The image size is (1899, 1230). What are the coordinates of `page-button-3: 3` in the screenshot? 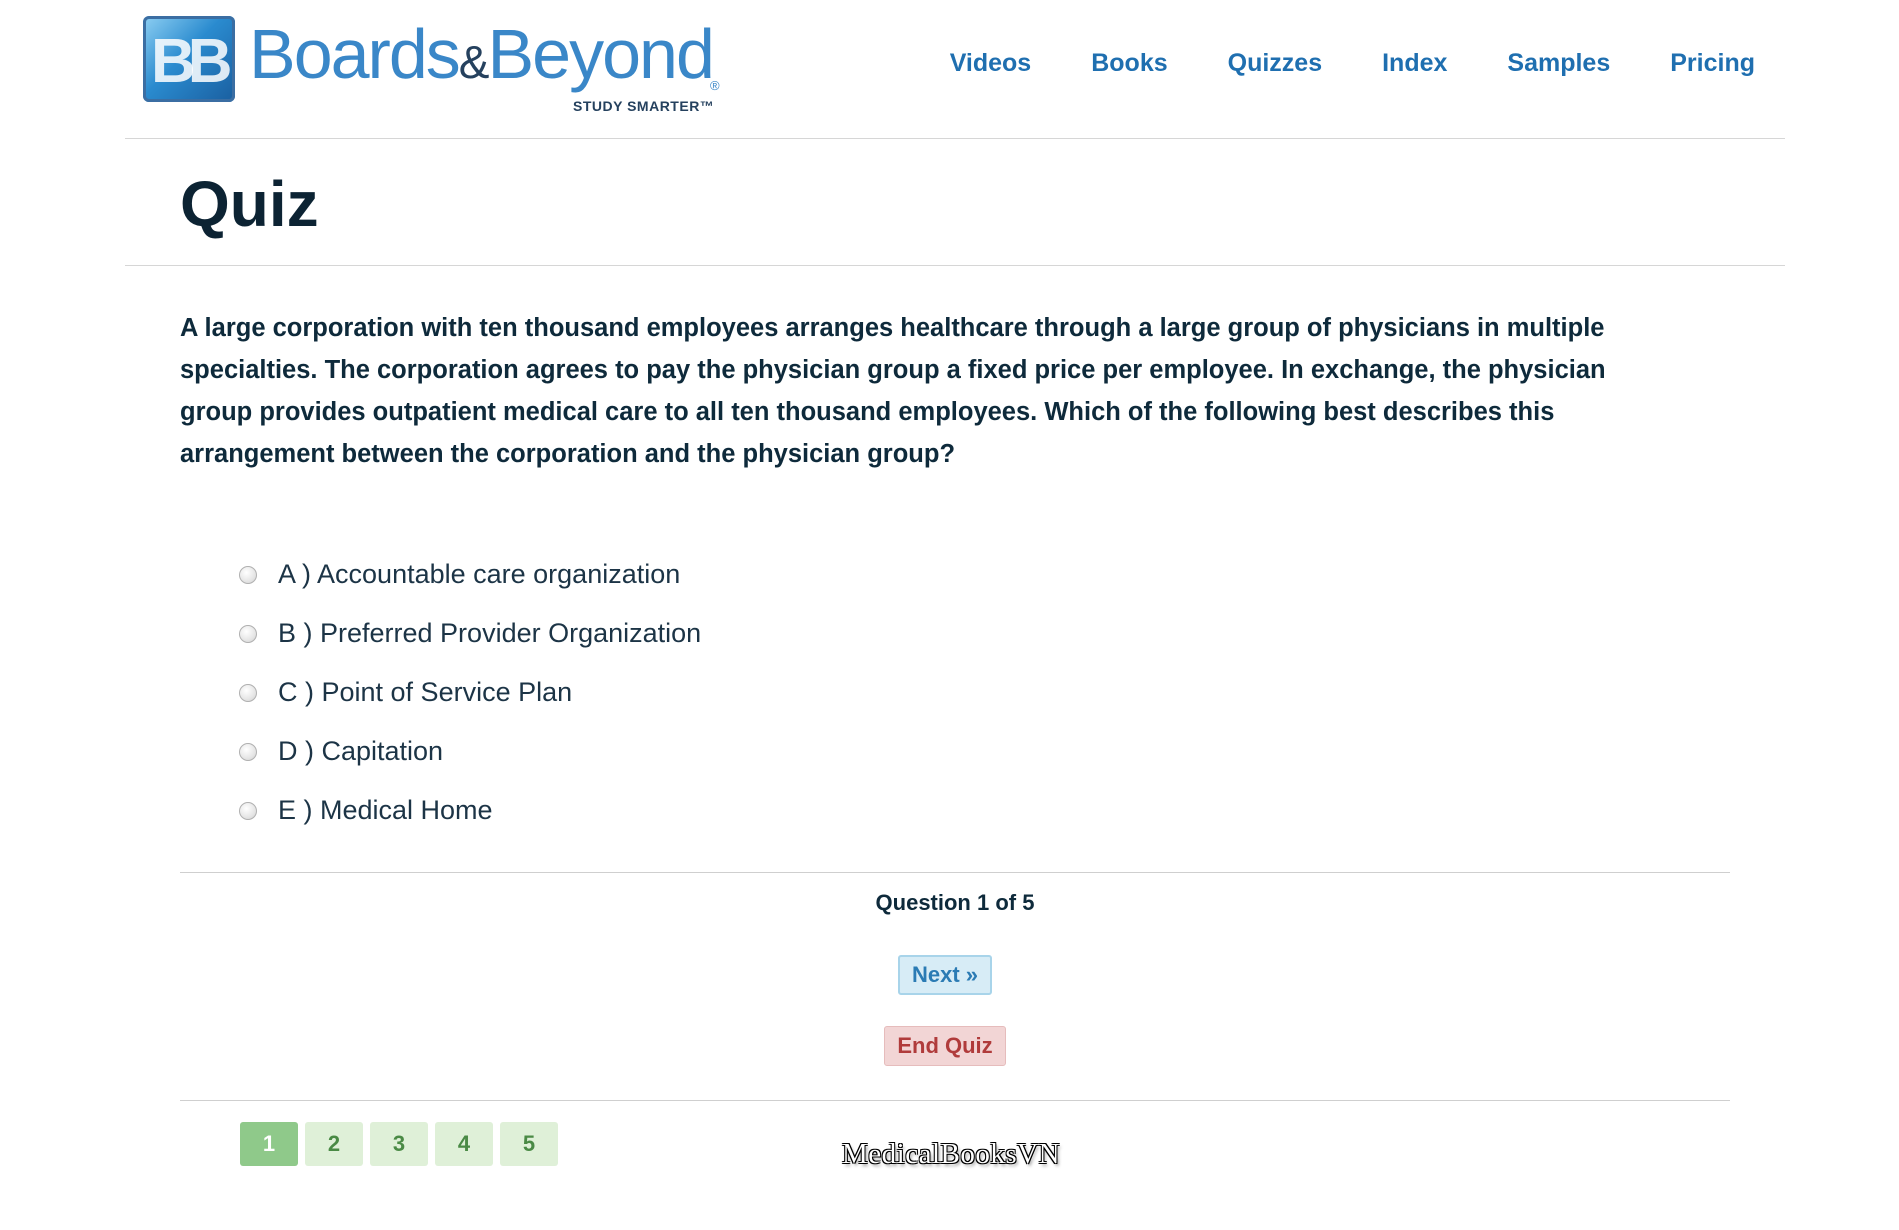 It's located at (399, 1144).